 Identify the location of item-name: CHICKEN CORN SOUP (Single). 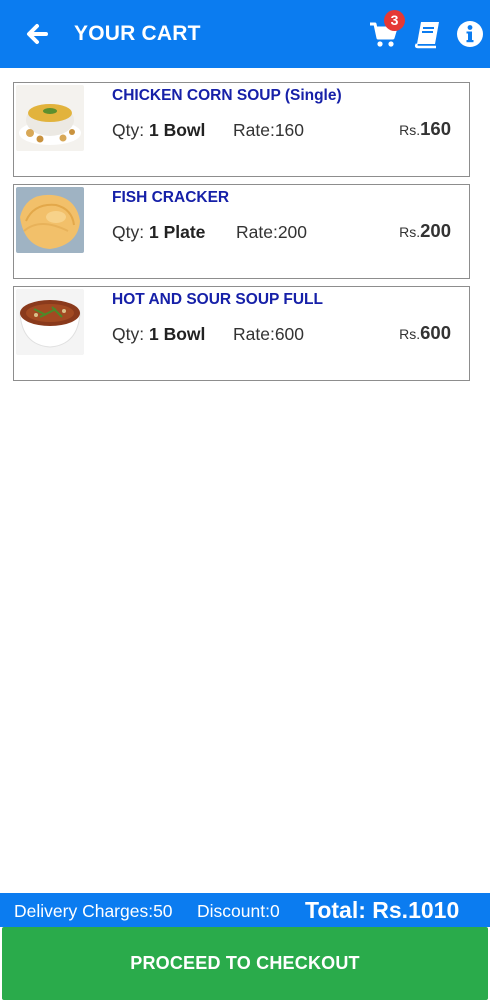
(227, 95).